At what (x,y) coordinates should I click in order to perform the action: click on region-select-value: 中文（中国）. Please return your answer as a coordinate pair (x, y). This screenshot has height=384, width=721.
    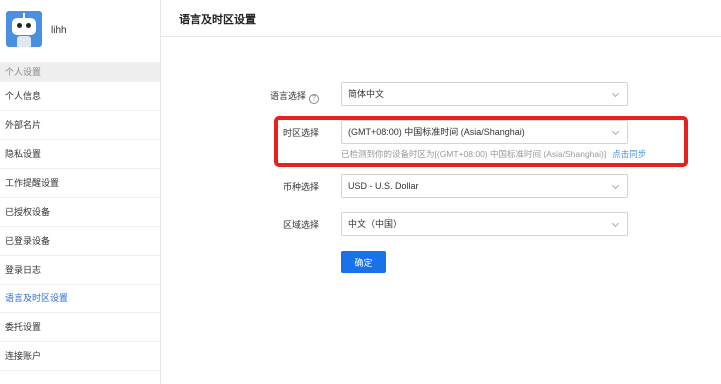
    Looking at the image, I should click on (375, 224).